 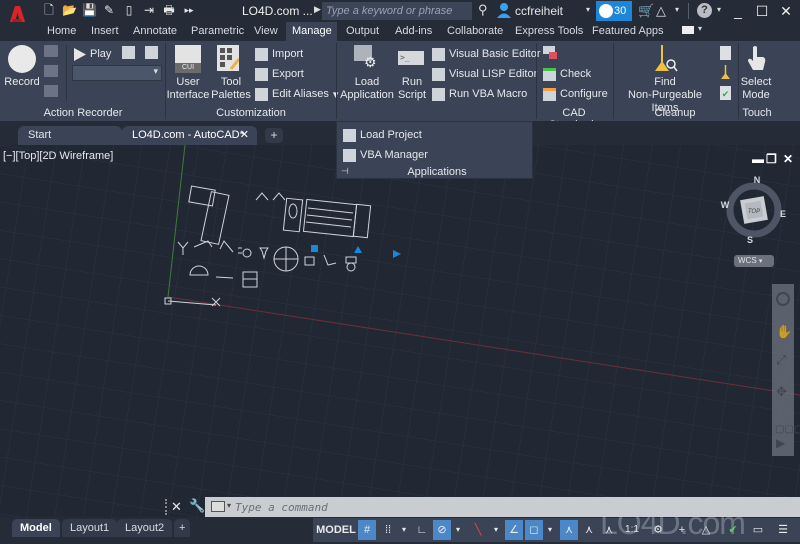 I want to click on open-file-icon: 📂, so click(x=69, y=10).